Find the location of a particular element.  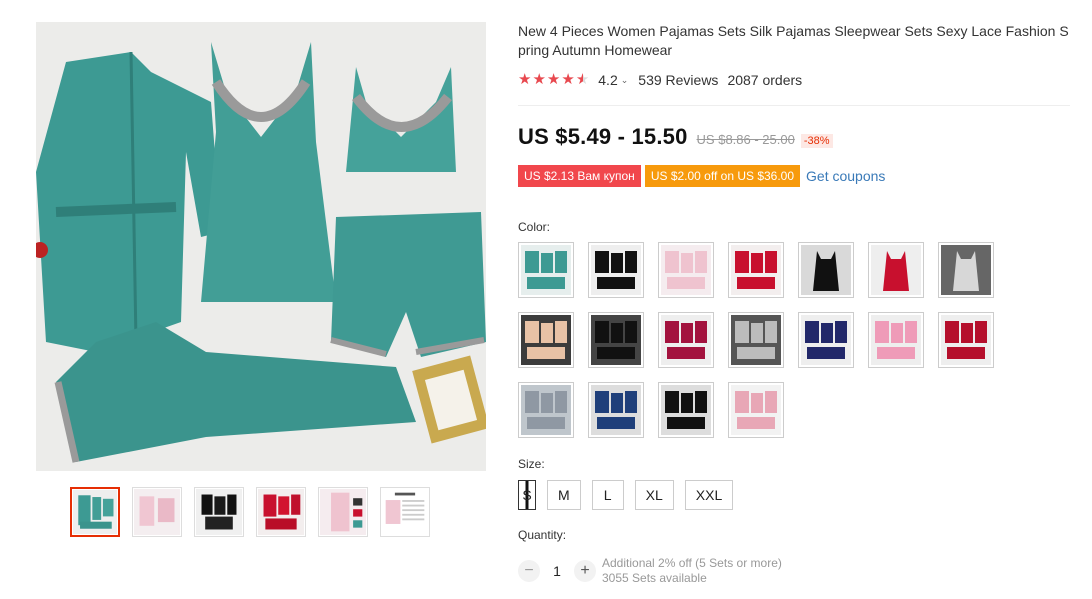

color-swatch-black-slip is located at coordinates (826, 270).